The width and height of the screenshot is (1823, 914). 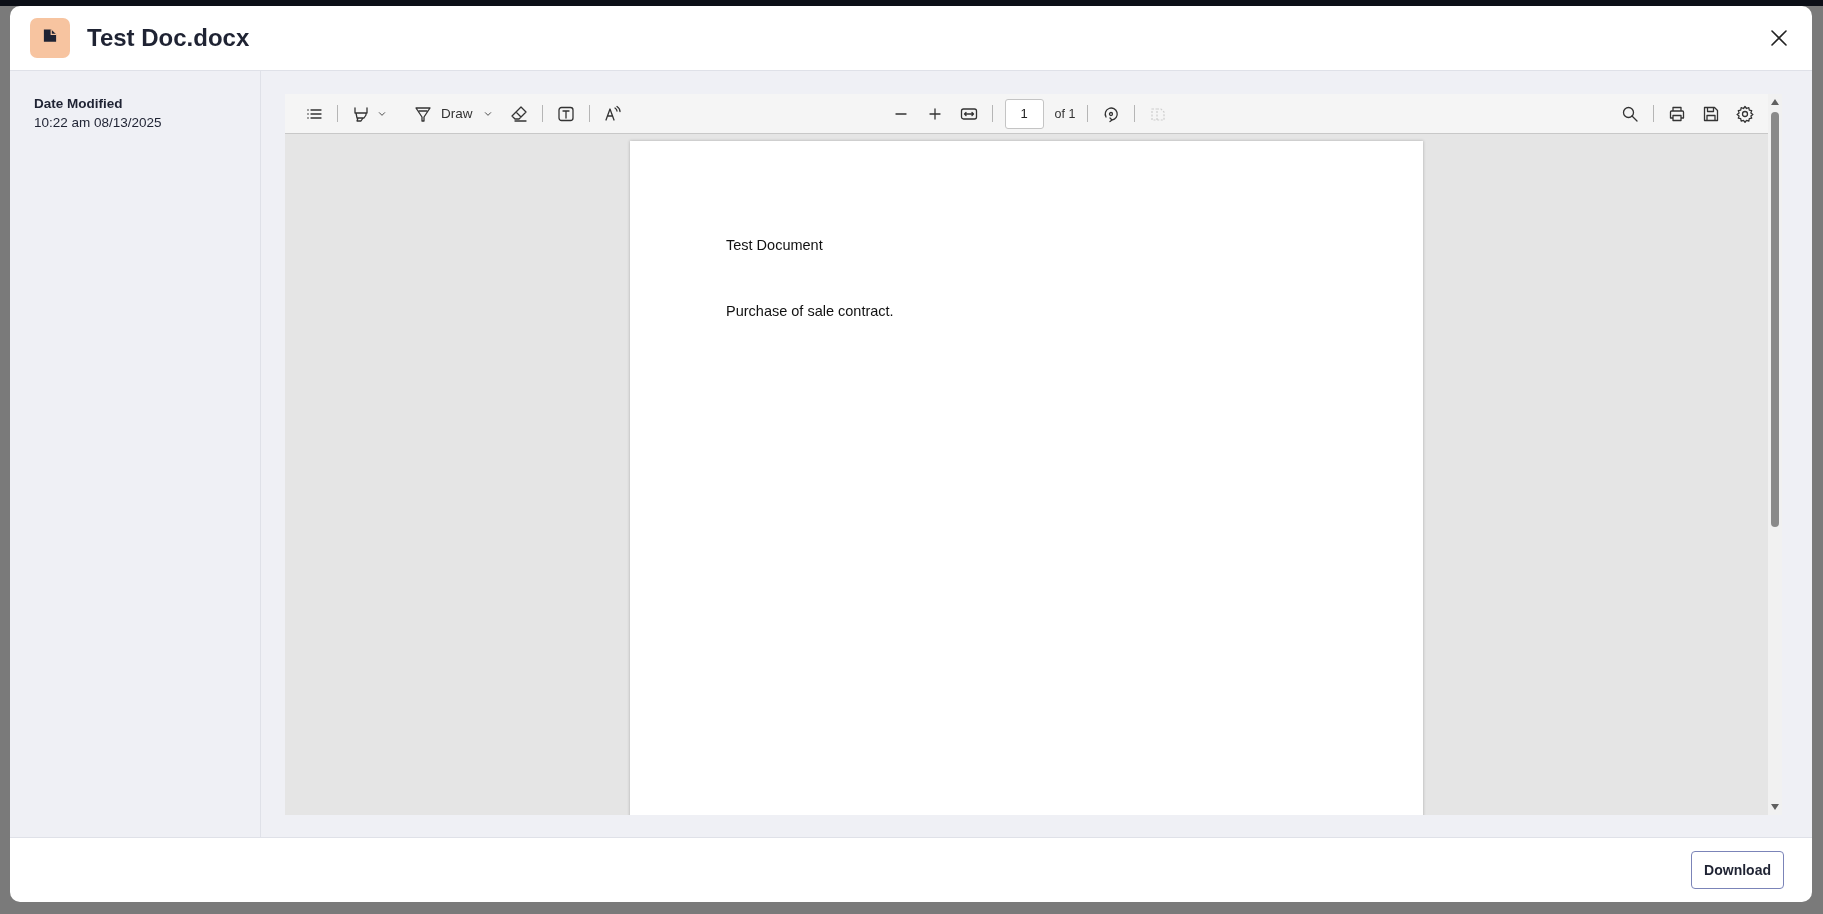 What do you see at coordinates (810, 311) in the screenshot?
I see `document-text: Purchase of sale contract.` at bounding box center [810, 311].